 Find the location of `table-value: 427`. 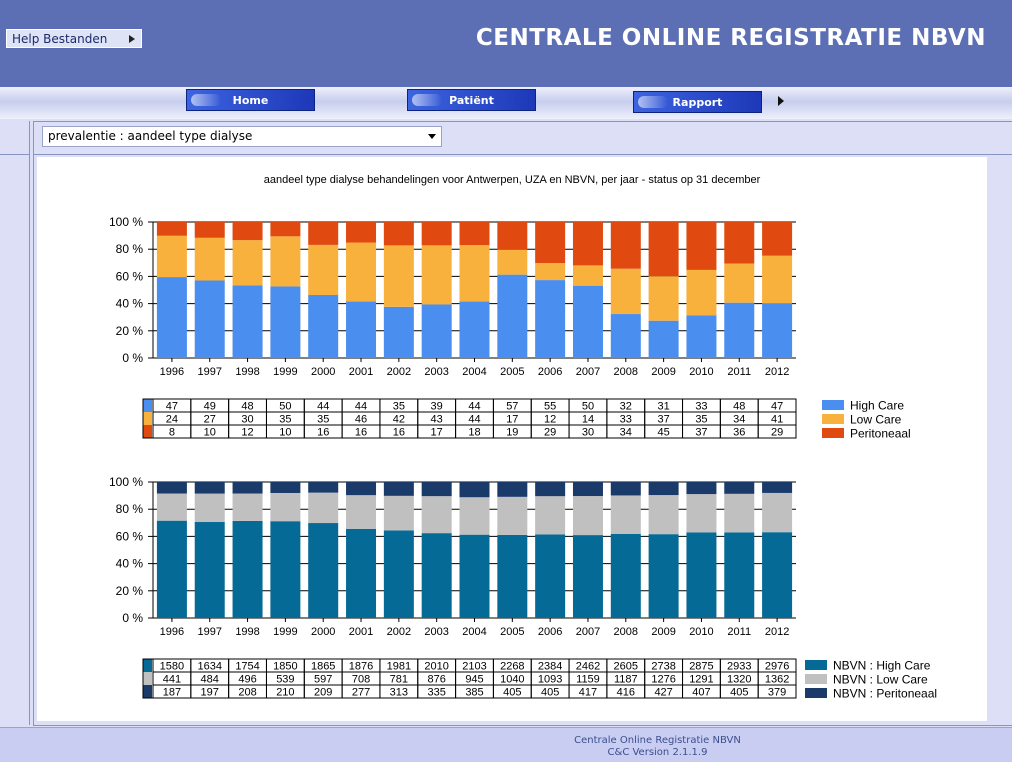

table-value: 427 is located at coordinates (663, 693).